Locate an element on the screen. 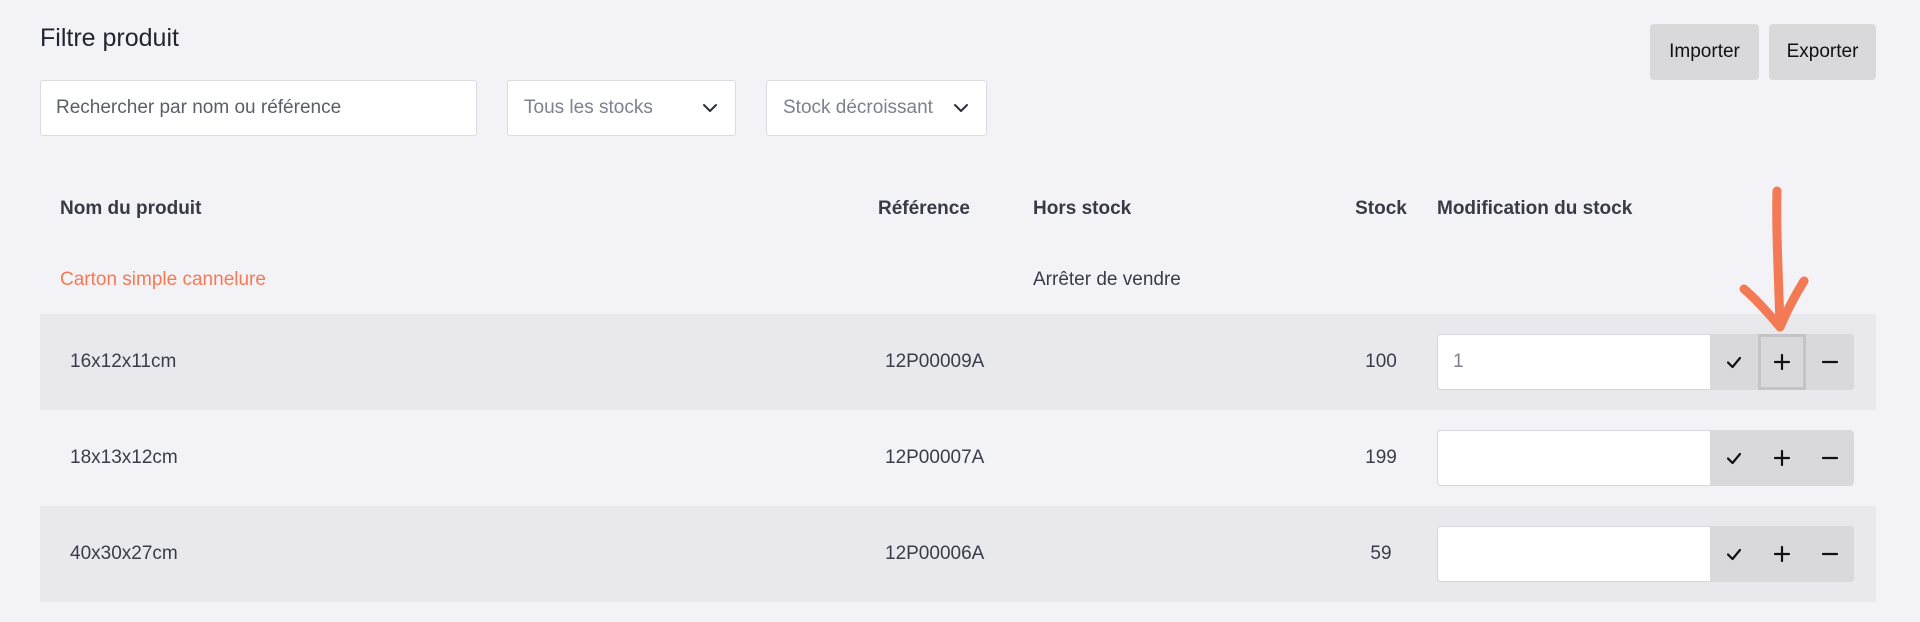 This screenshot has width=1920, height=622. filters-bar: Tous les stocks Stock décroissant is located at coordinates (513, 108).